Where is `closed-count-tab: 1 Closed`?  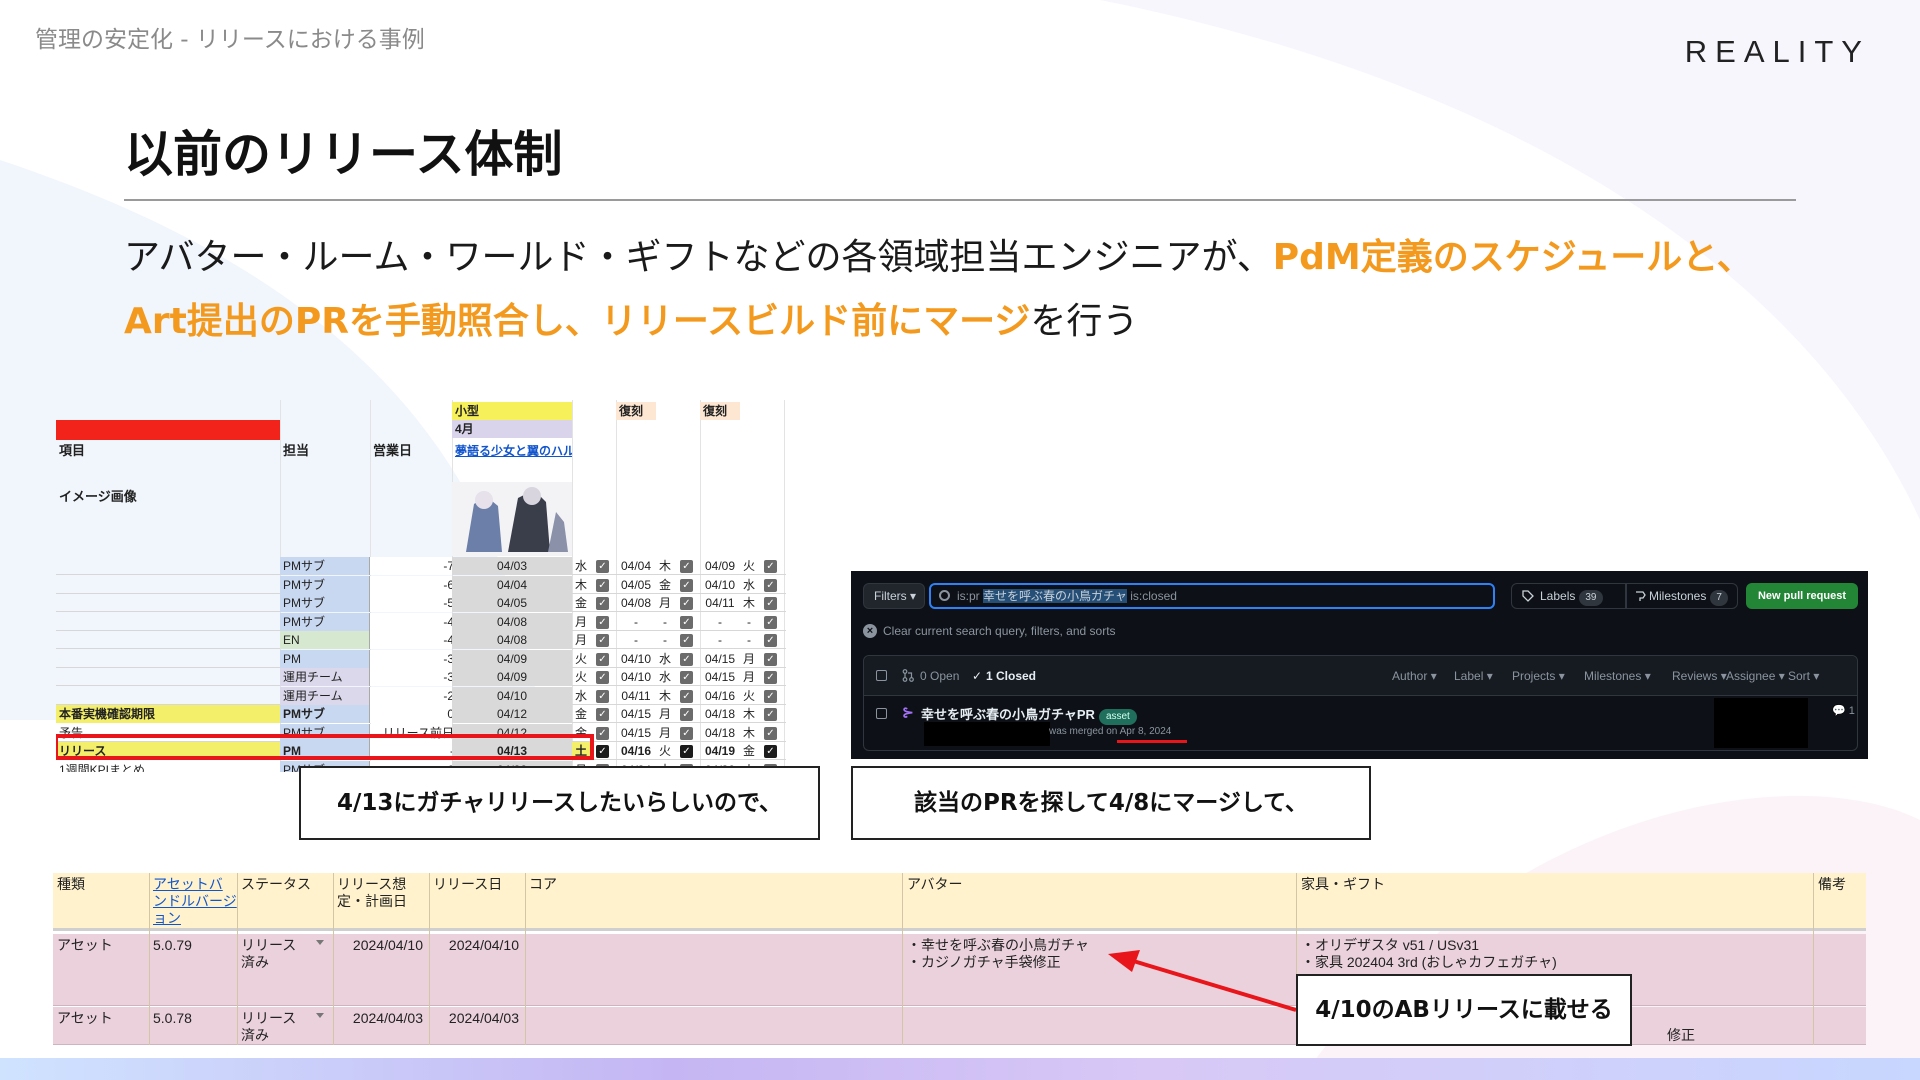 closed-count-tab: 1 Closed is located at coordinates (1011, 676).